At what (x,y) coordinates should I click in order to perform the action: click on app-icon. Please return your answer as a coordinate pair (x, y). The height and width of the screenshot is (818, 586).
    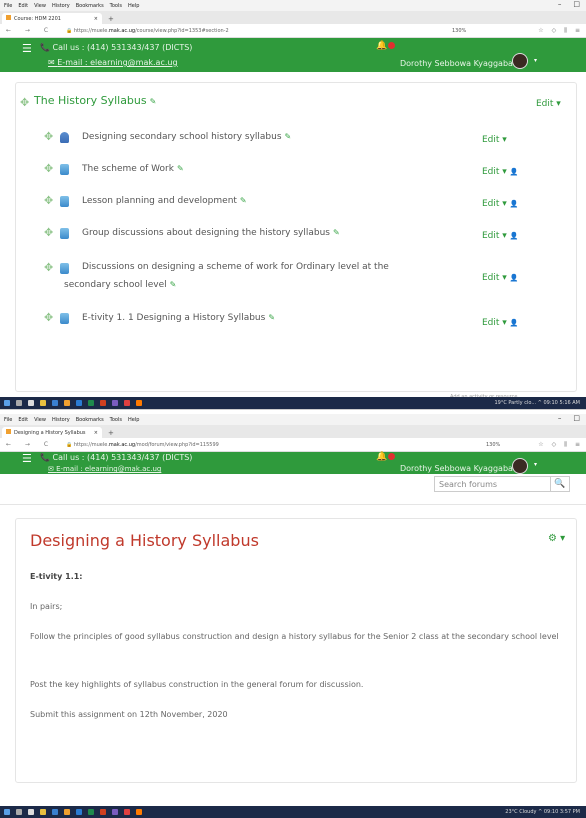
    Looking at the image, I should click on (127, 812).